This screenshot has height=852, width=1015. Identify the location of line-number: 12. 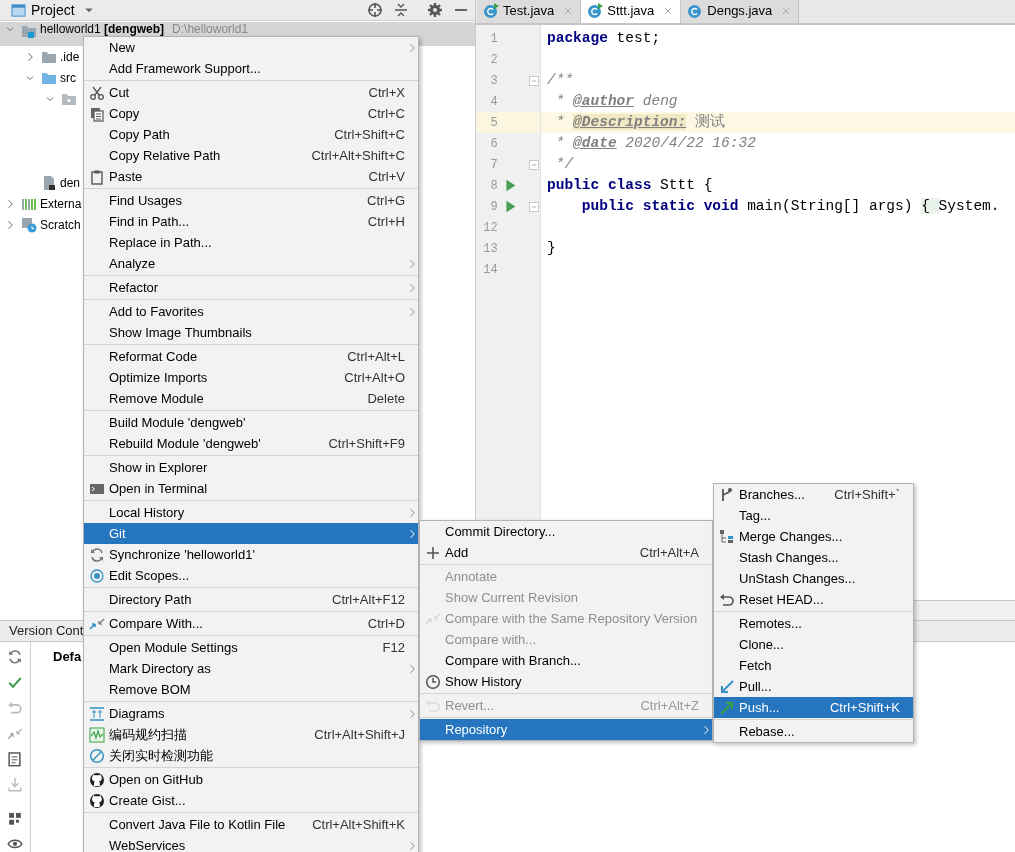
(490, 228).